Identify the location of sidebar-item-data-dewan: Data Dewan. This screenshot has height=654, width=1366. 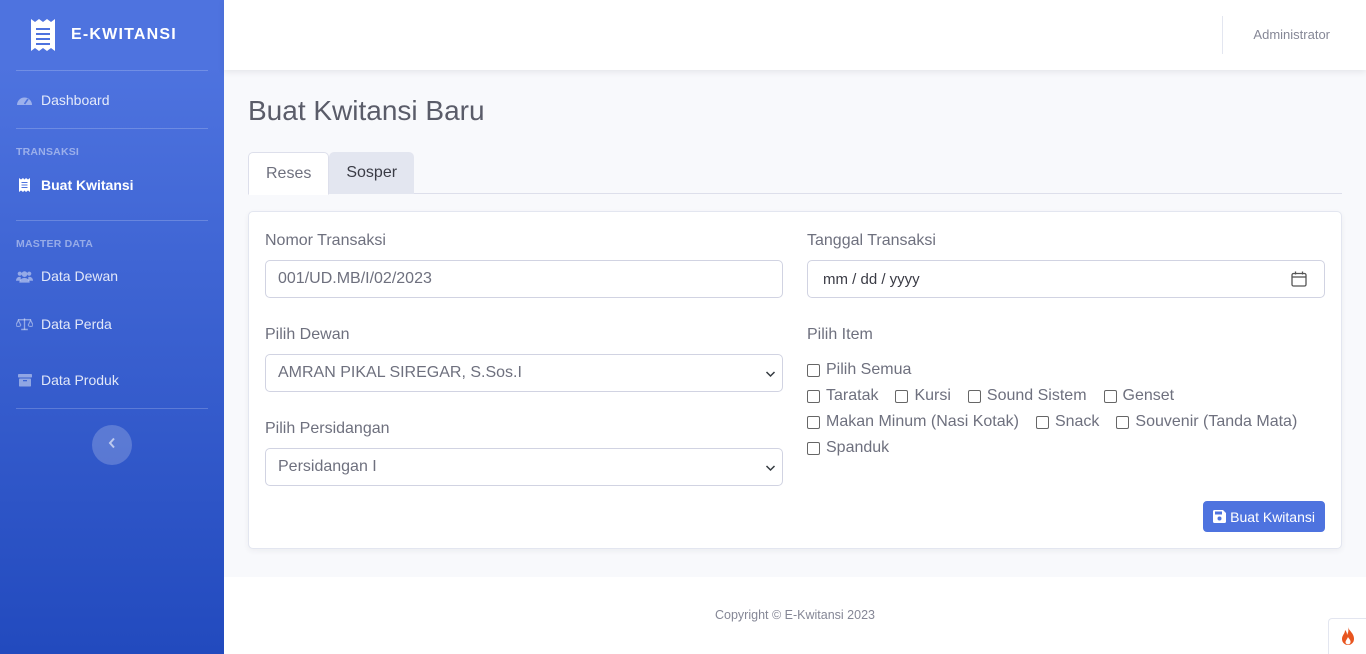
(112, 276).